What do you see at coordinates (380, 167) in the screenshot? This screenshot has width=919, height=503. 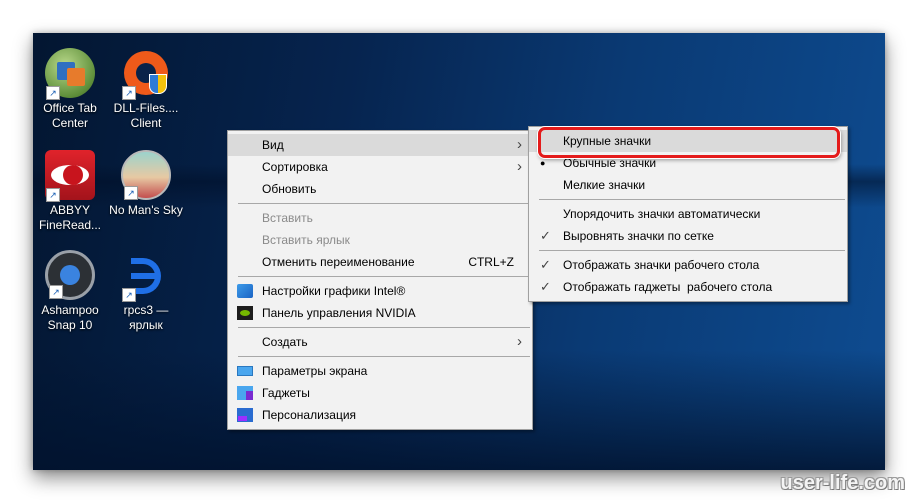 I see `menu-item-sort: Сортировка ›` at bounding box center [380, 167].